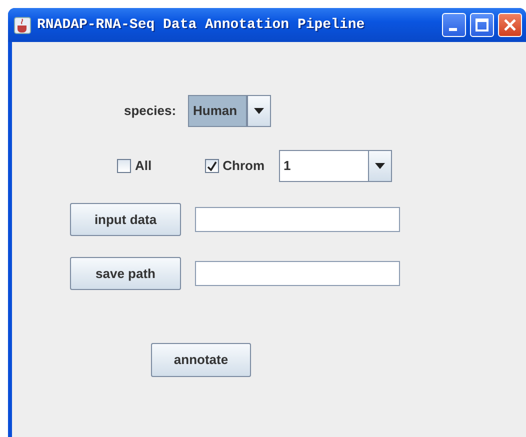 The image size is (526, 437). Describe the element at coordinates (134, 166) in the screenshot. I see `all-checkbox: All` at that location.